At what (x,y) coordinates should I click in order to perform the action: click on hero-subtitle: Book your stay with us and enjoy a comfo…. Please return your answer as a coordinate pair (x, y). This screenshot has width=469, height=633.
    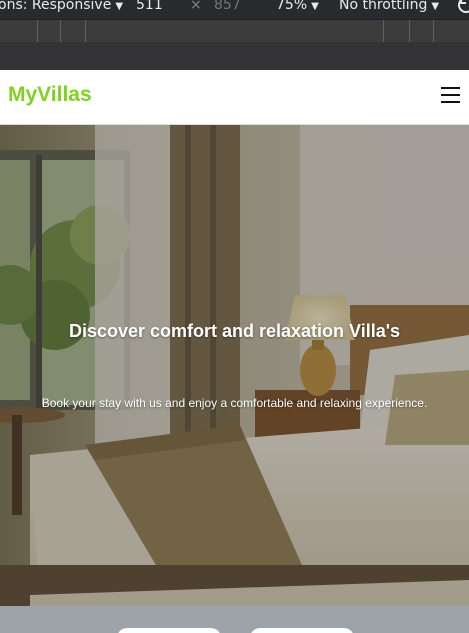
    Looking at the image, I should click on (234, 403).